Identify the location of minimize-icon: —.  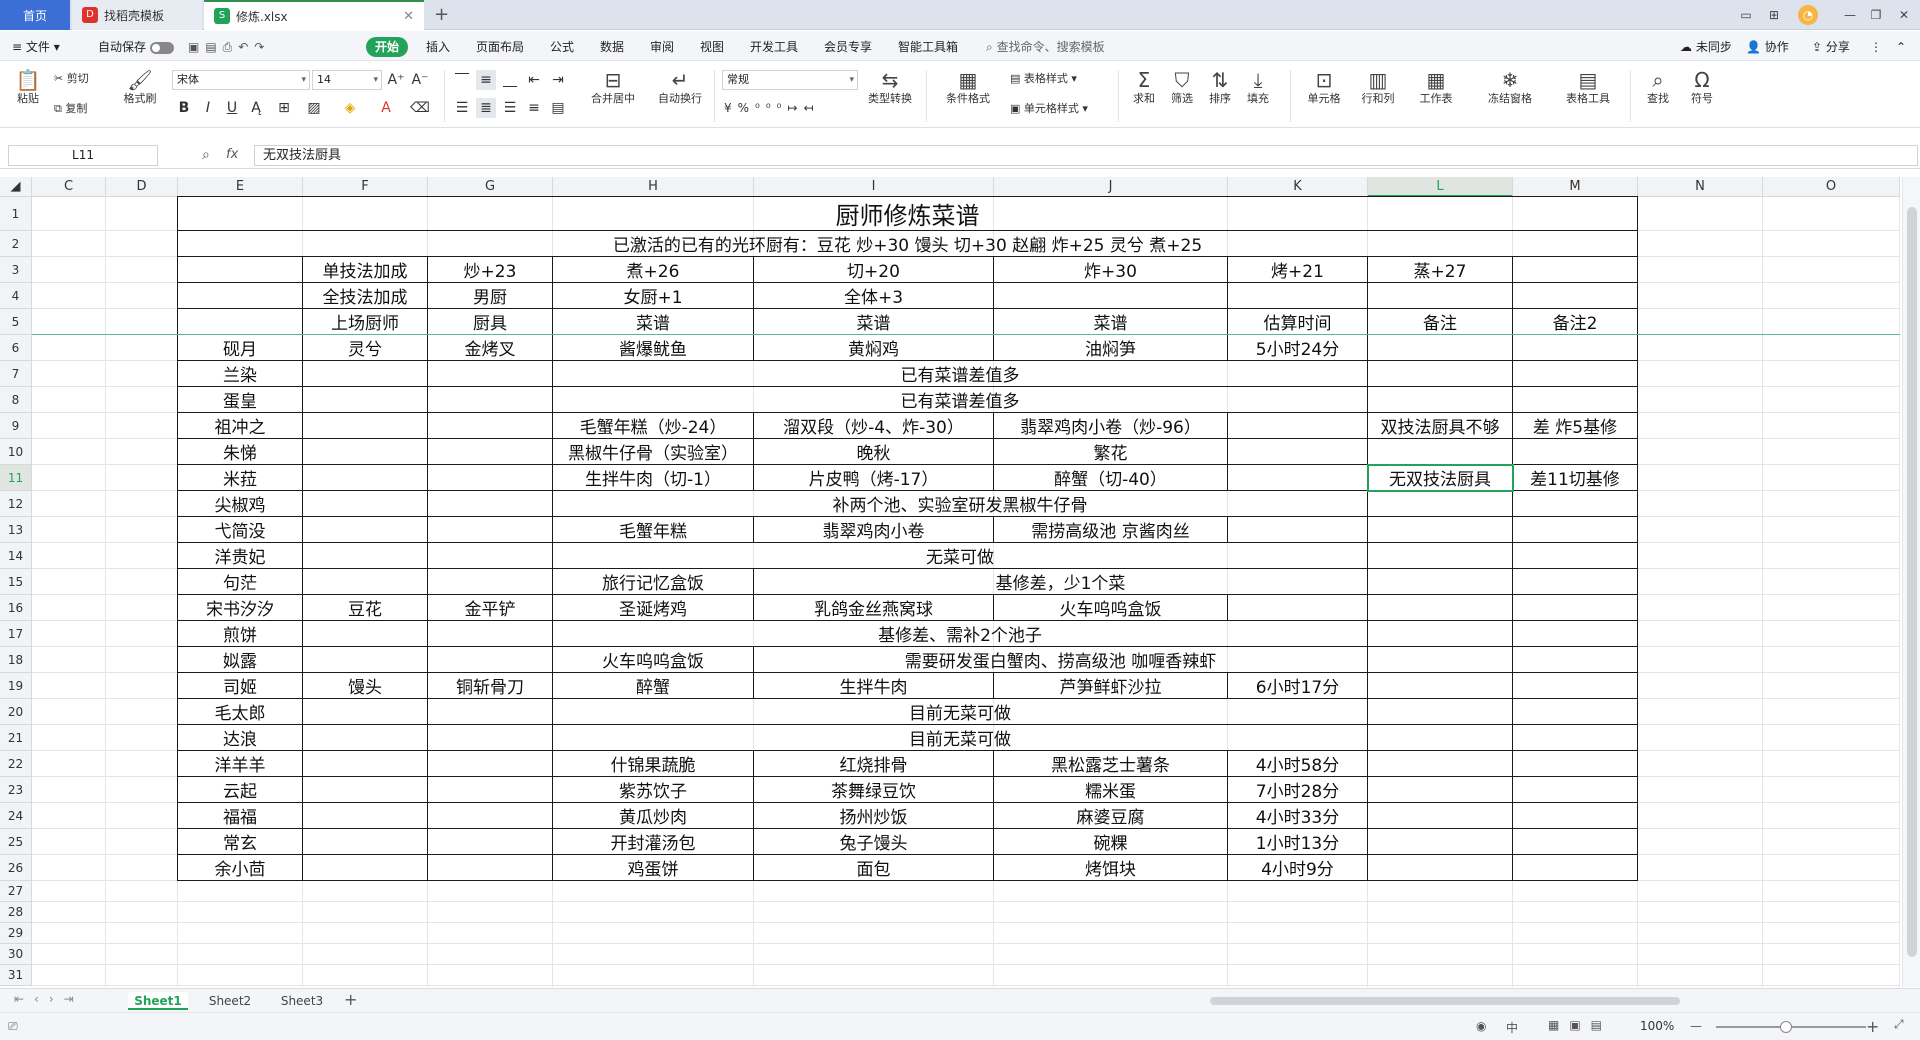
(1850, 15).